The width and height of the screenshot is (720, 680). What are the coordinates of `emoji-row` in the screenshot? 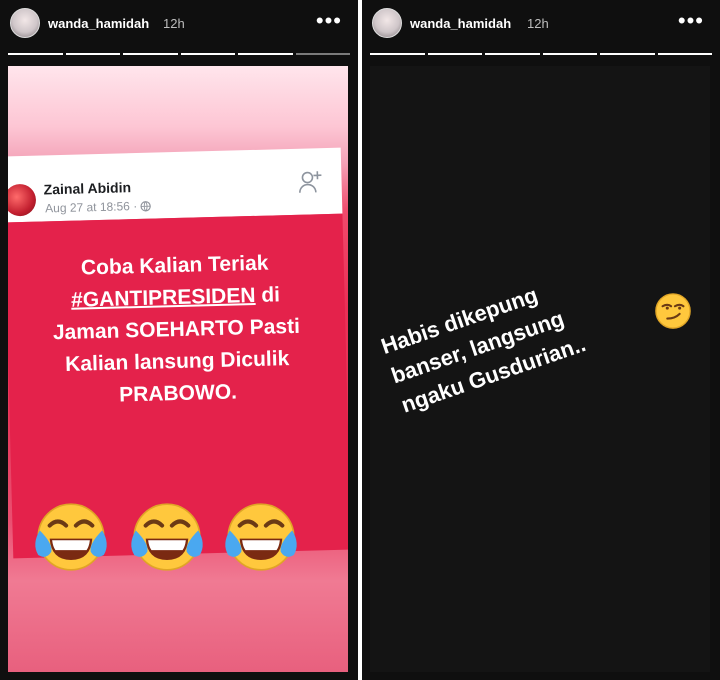 It's located at (178, 546).